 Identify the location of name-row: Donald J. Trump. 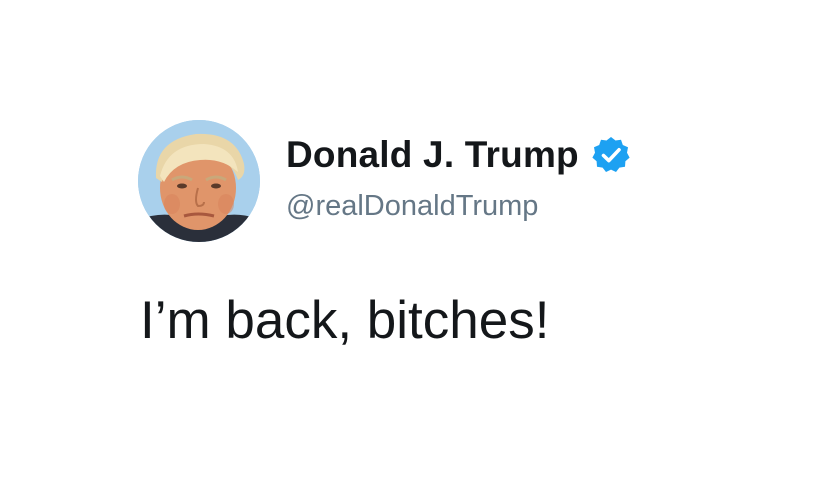
(458, 155).